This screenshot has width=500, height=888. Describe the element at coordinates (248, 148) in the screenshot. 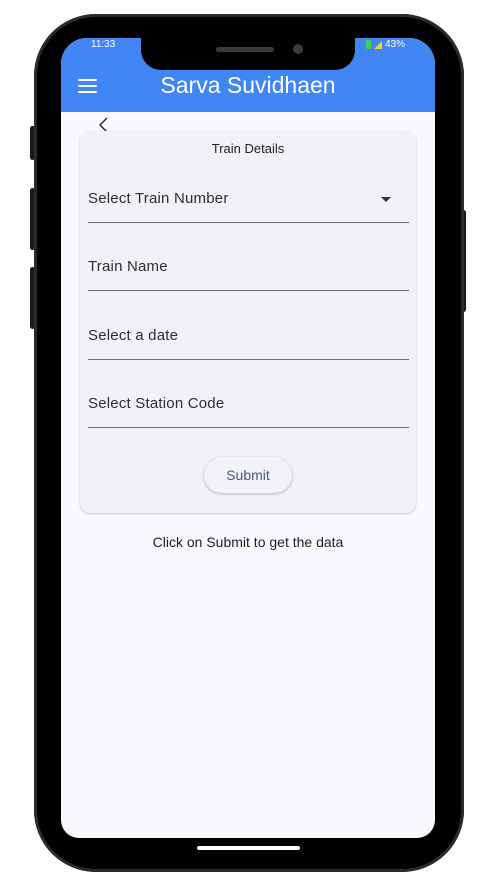

I see `card-title: Train Details` at that location.